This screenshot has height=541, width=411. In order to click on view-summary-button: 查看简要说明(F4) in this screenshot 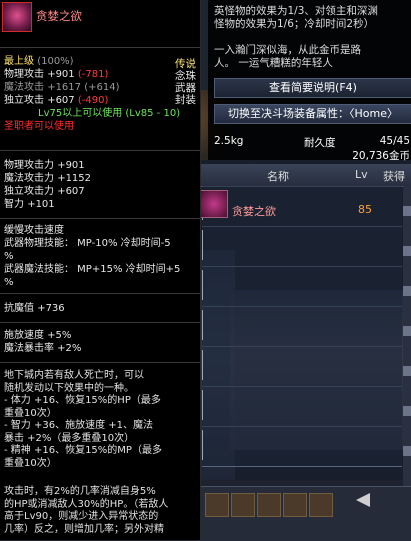, I will do `click(312, 88)`.